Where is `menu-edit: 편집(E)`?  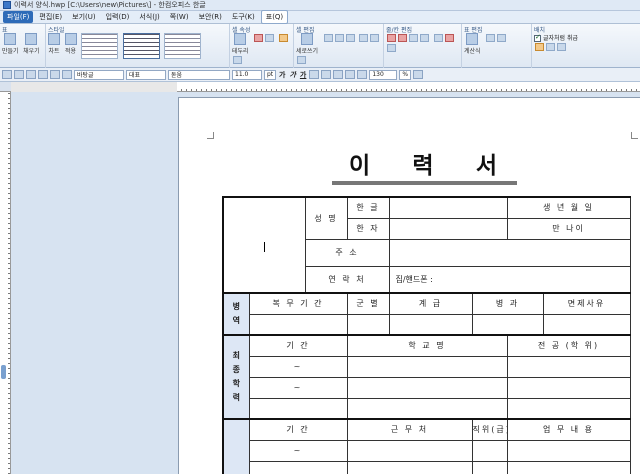
menu-edit: 편집(E) is located at coordinates (50, 17).